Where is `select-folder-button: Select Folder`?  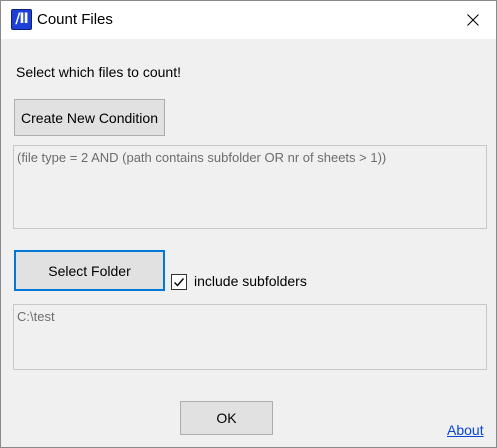
select-folder-button: Select Folder is located at coordinates (89, 270).